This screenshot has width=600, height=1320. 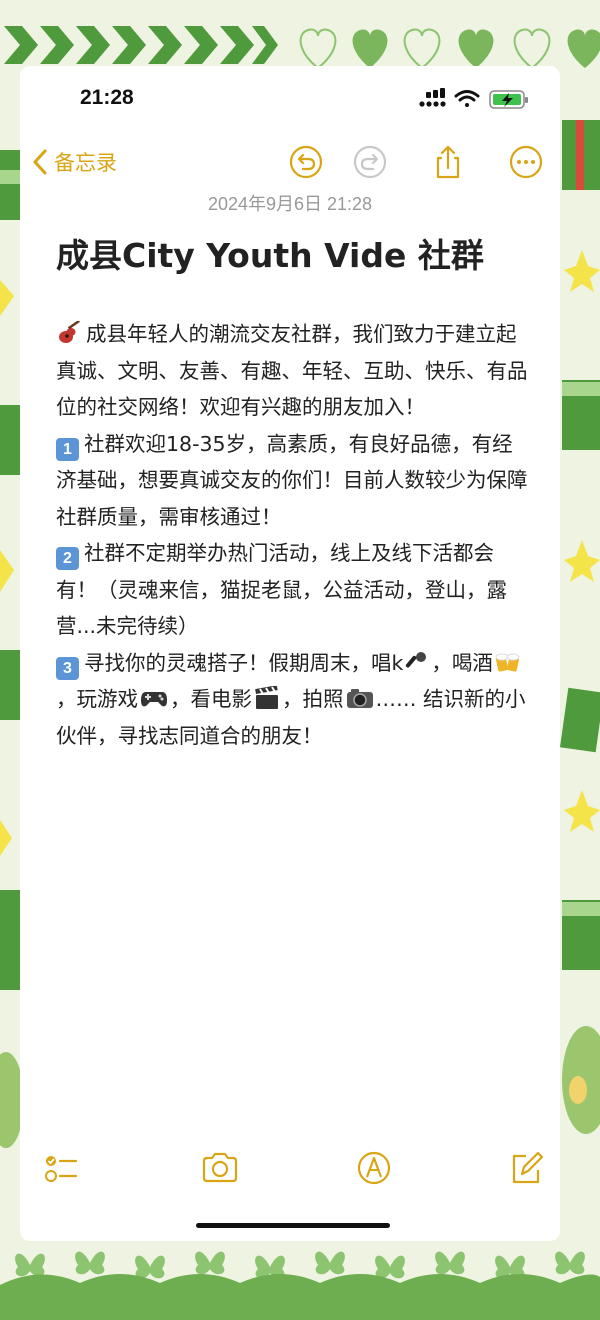 What do you see at coordinates (290, 204) in the screenshot?
I see `note-date: 2024年9月6日 21:28` at bounding box center [290, 204].